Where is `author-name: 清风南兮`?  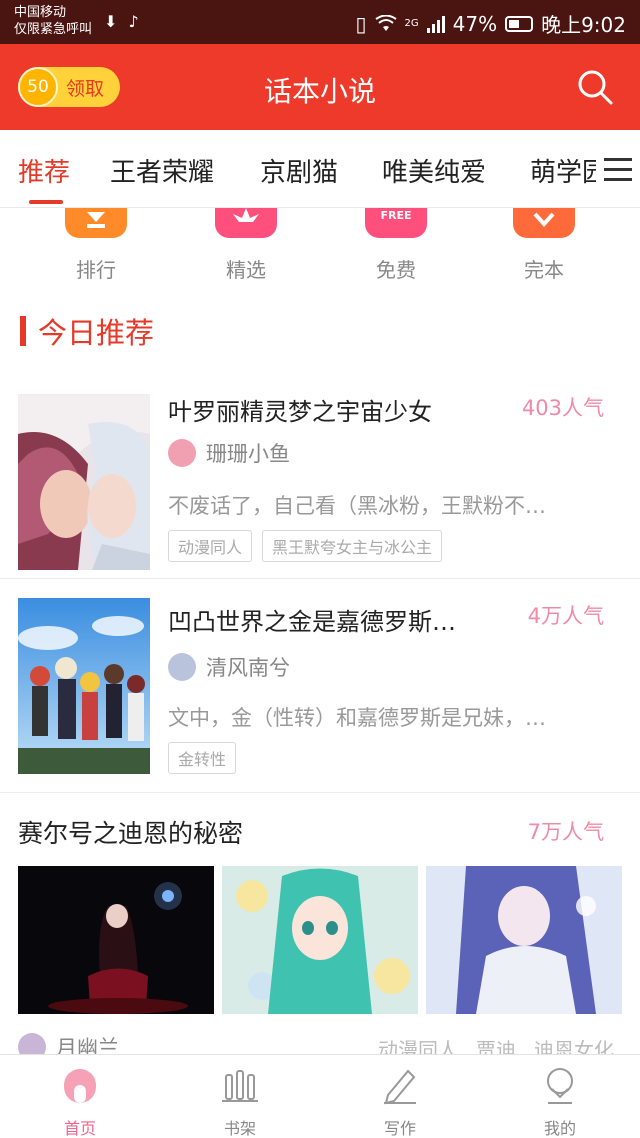
author-name: 清风南兮 is located at coordinates (248, 668).